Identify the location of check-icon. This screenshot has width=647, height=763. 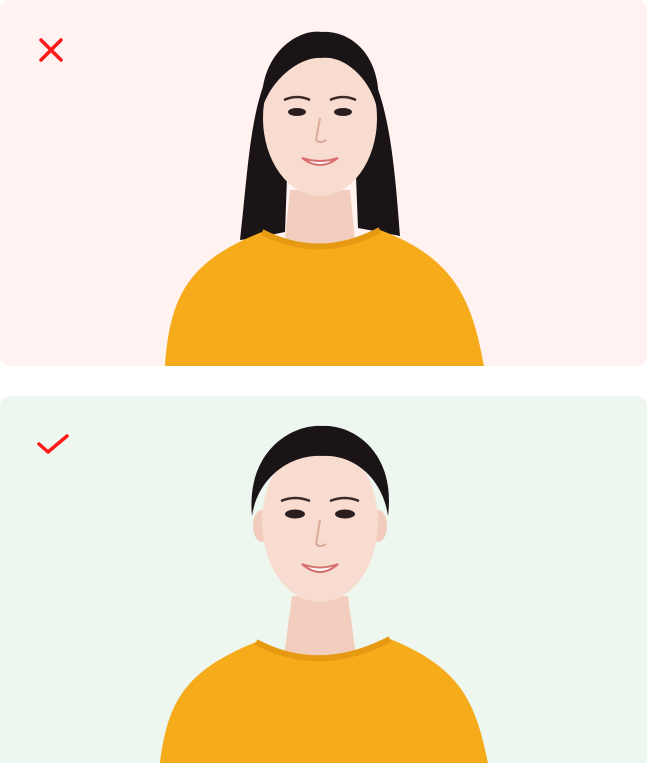
(53, 444).